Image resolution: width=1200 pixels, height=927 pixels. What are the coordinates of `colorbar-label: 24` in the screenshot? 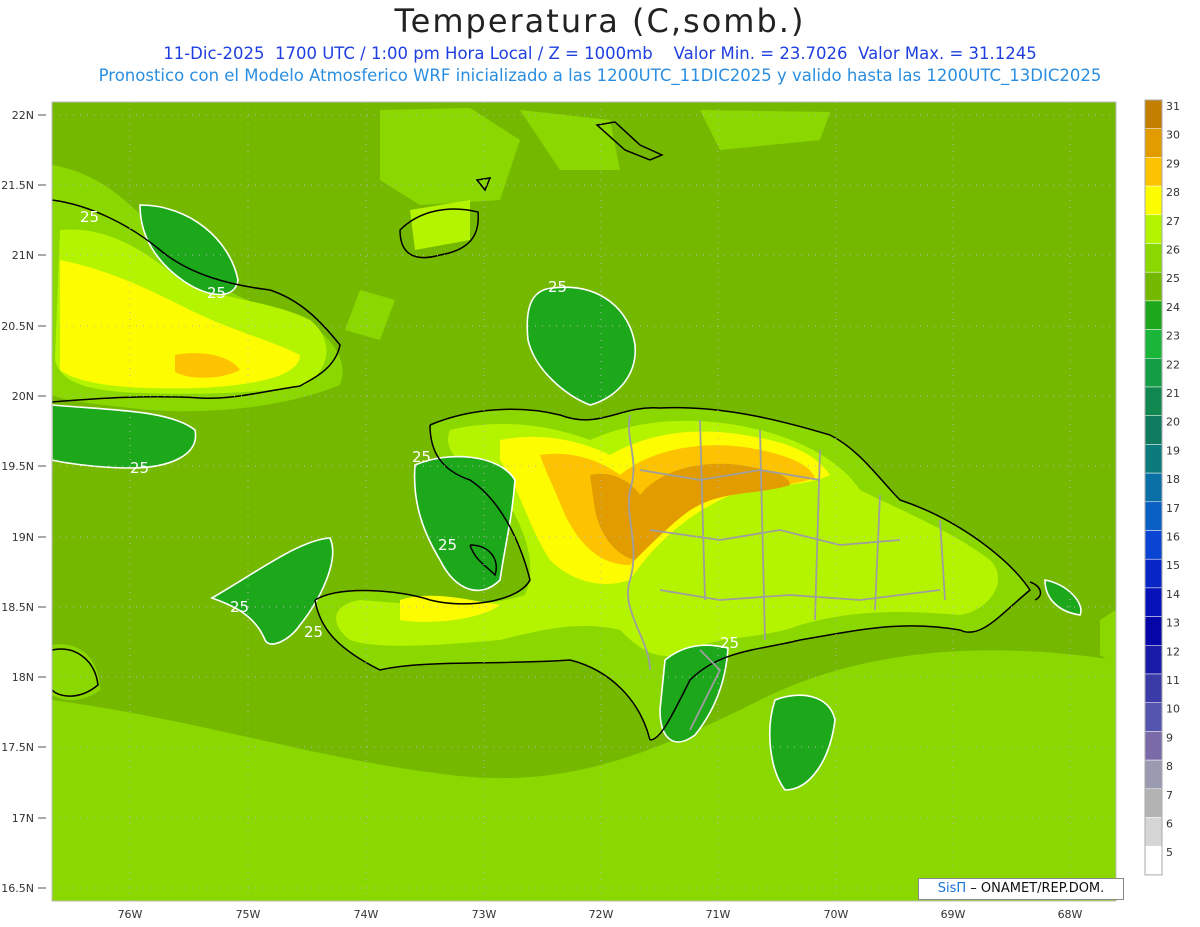 It's located at (1173, 307).